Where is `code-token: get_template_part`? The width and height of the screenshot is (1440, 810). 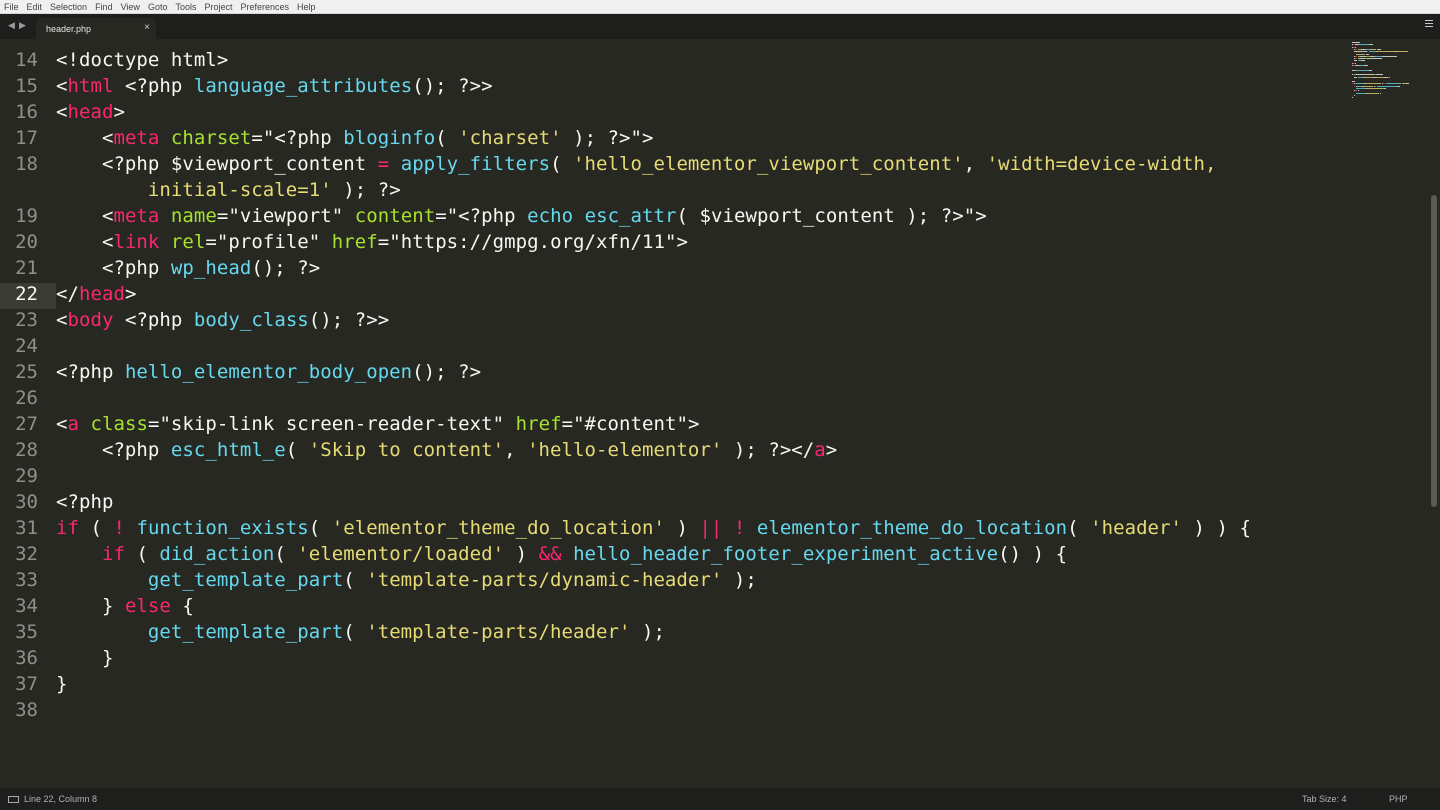 code-token: get_template_part is located at coordinates (245, 632).